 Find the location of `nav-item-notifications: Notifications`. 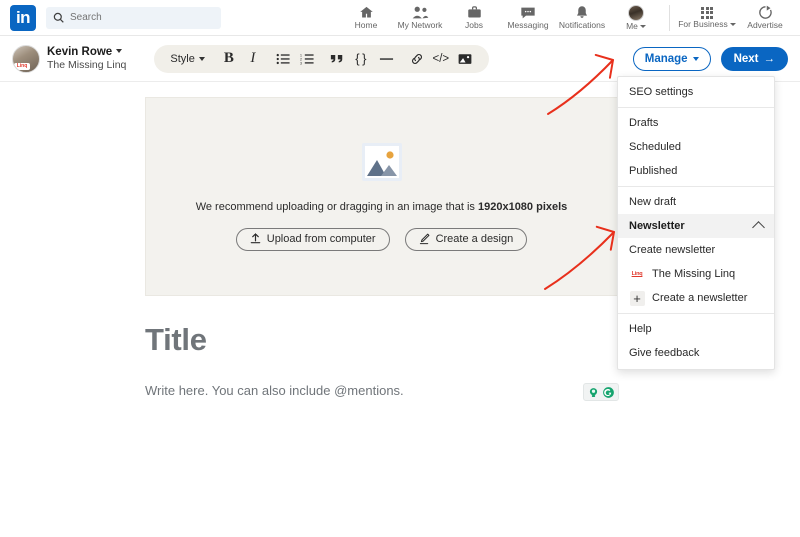

nav-item-notifications: Notifications is located at coordinates (582, 18).